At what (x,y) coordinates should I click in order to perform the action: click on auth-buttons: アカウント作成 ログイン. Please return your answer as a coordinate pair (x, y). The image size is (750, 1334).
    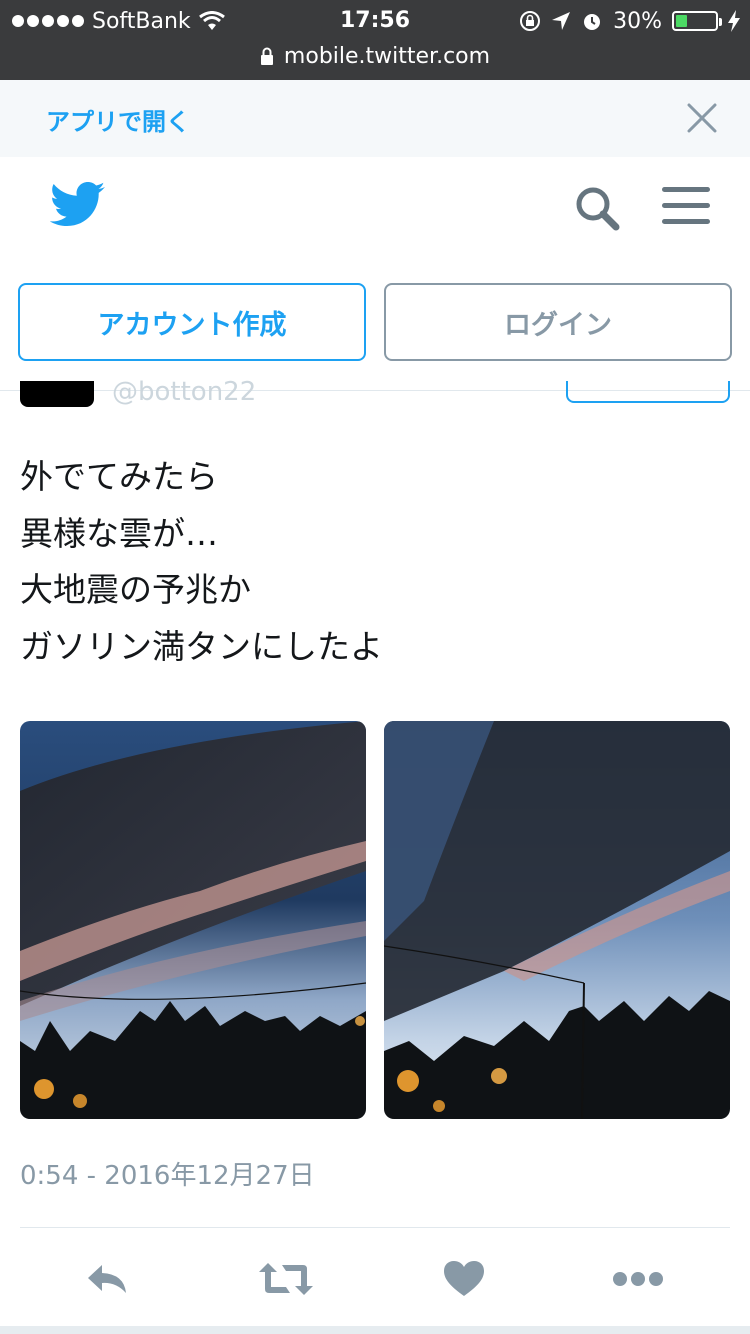
    Looking at the image, I should click on (375, 322).